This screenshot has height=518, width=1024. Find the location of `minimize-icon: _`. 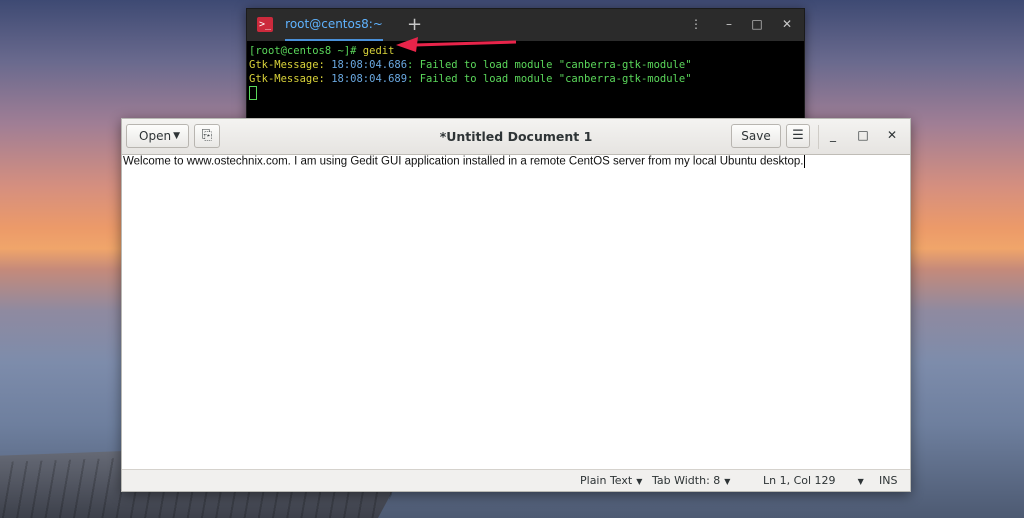

minimize-icon: _ is located at coordinates (833, 135).